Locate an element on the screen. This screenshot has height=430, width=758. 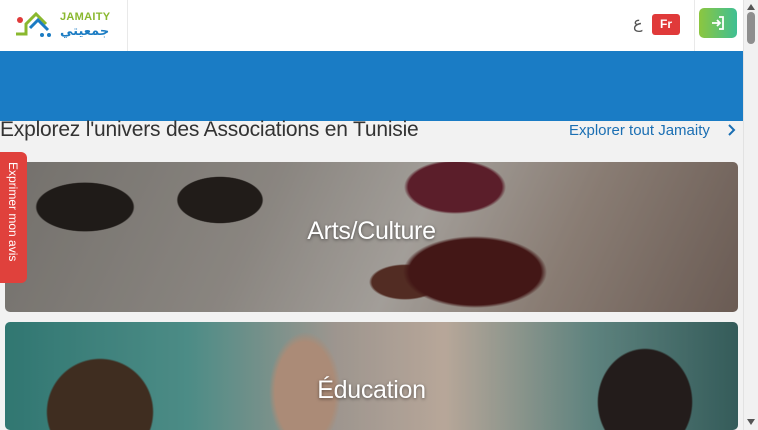
lang-arabic-link: ع is located at coordinates (638, 23).